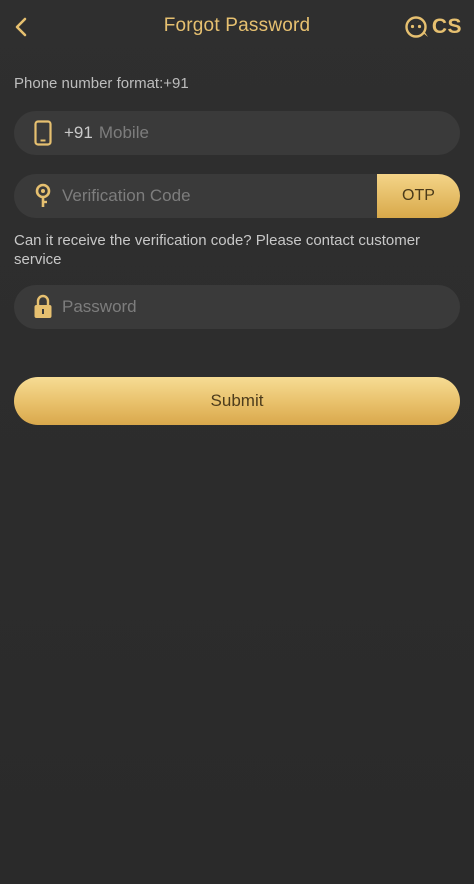 This screenshot has height=884, width=474. What do you see at coordinates (237, 28) in the screenshot?
I see `header: Forgot Password CS` at bounding box center [237, 28].